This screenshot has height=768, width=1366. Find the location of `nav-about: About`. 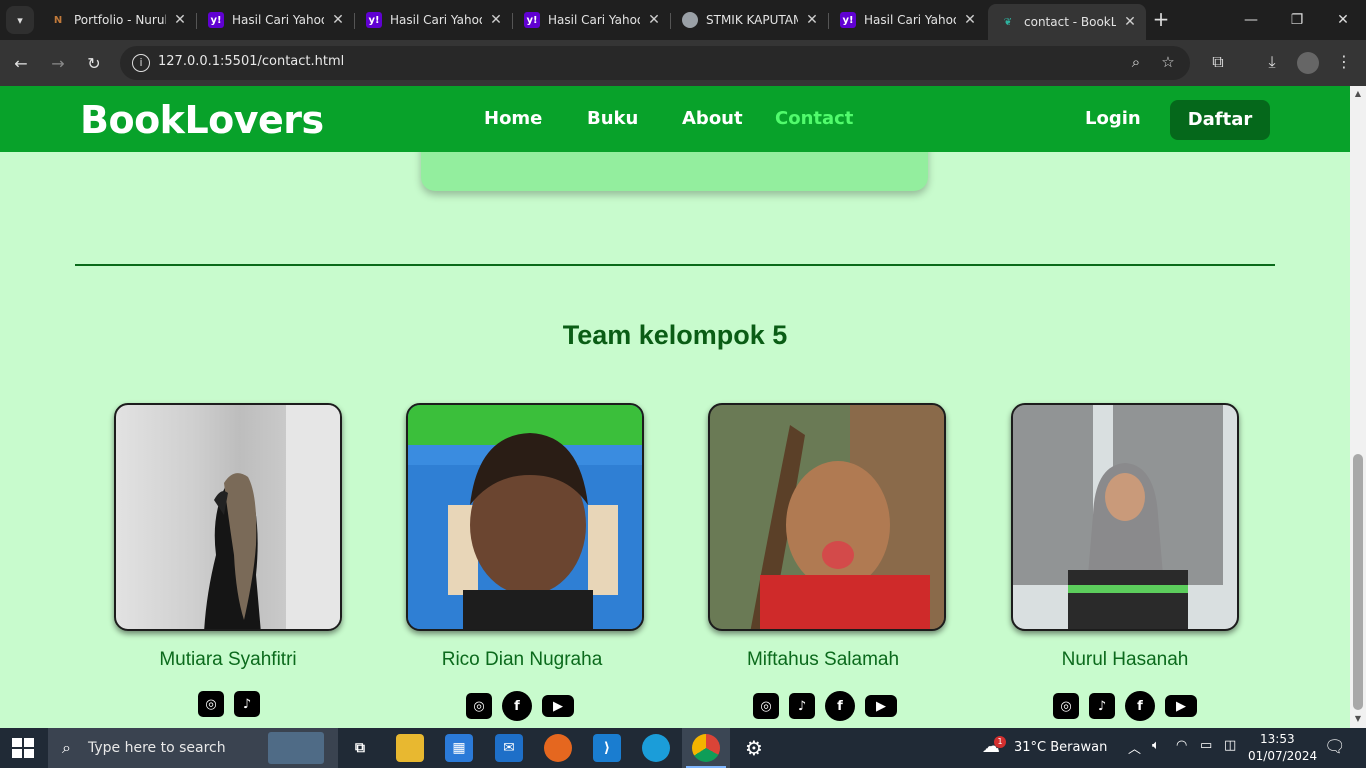

nav-about: About is located at coordinates (712, 118).